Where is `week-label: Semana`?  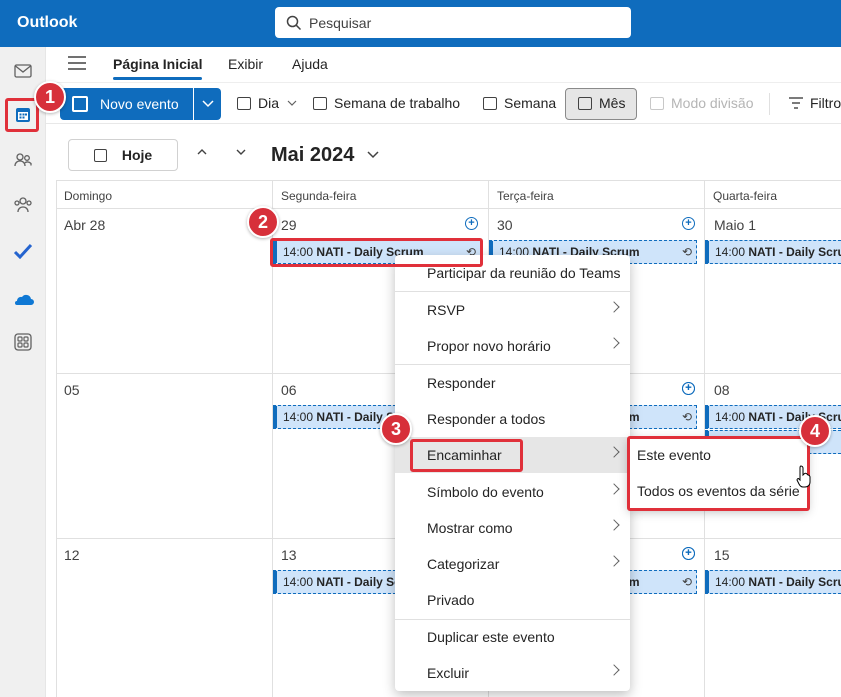 week-label: Semana is located at coordinates (530, 103).